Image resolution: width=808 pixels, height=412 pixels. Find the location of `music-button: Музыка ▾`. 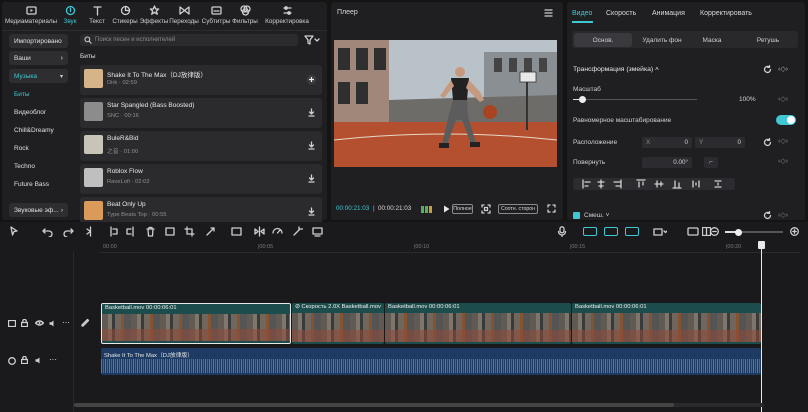

music-button: Музыка ▾ is located at coordinates (38, 76).